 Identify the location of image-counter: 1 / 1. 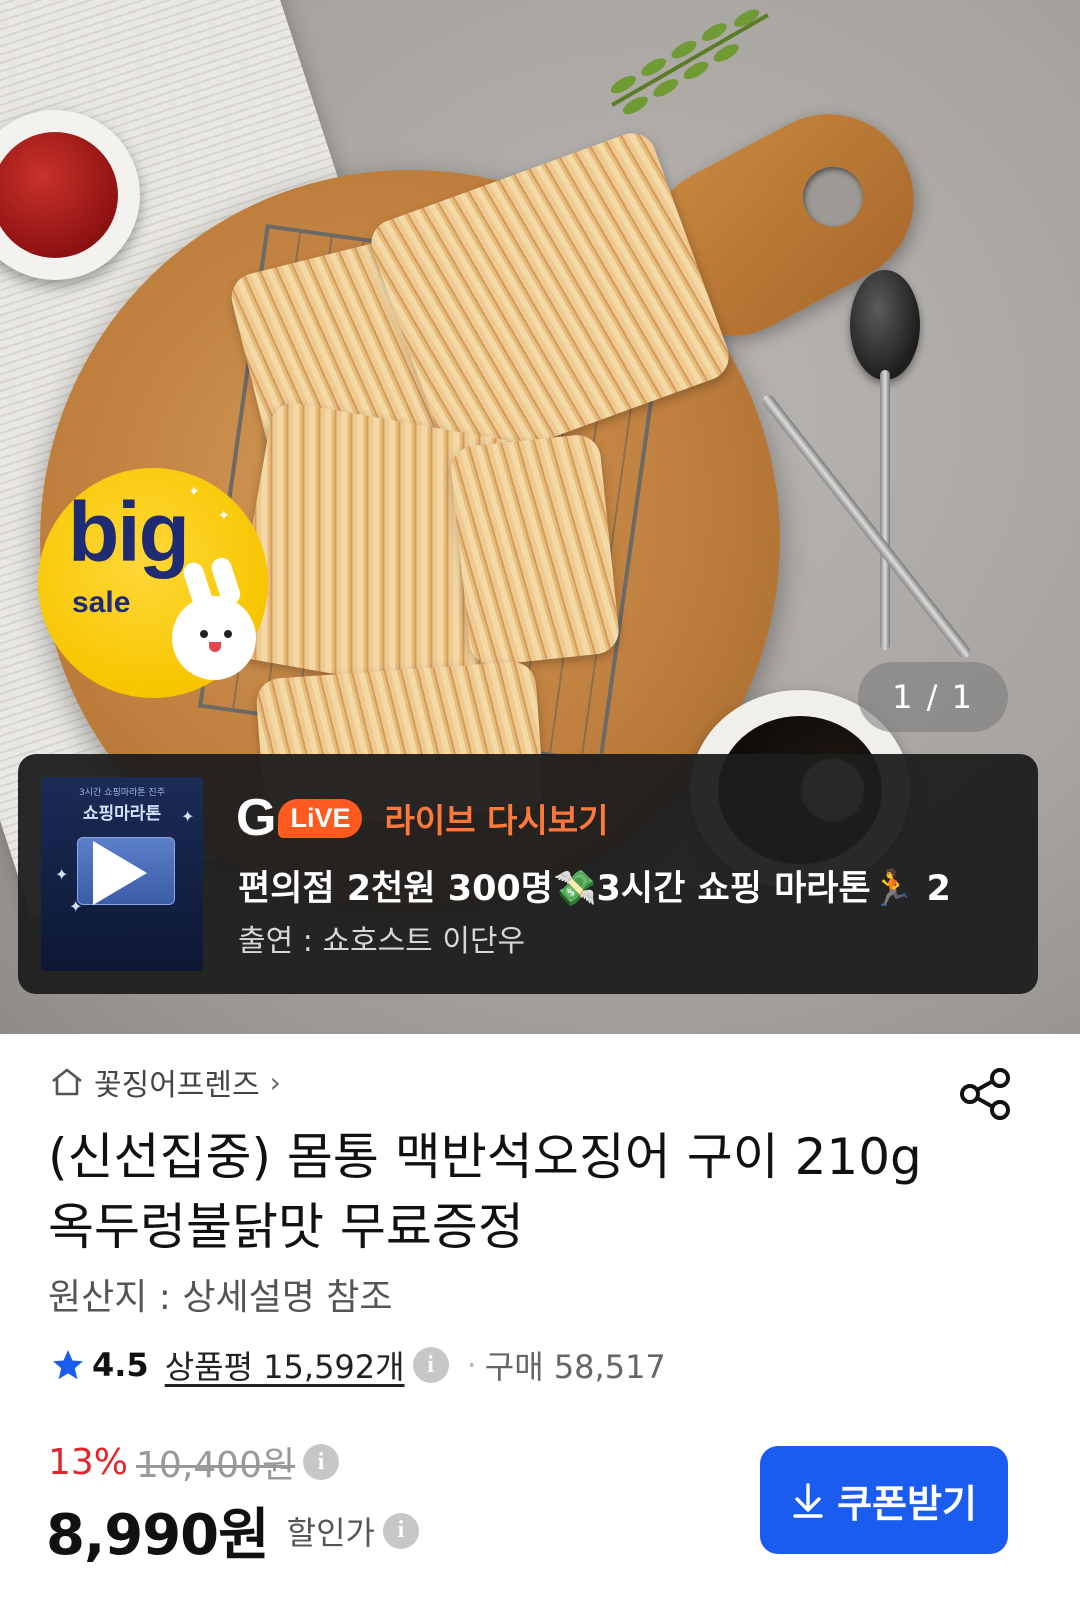
(933, 697).